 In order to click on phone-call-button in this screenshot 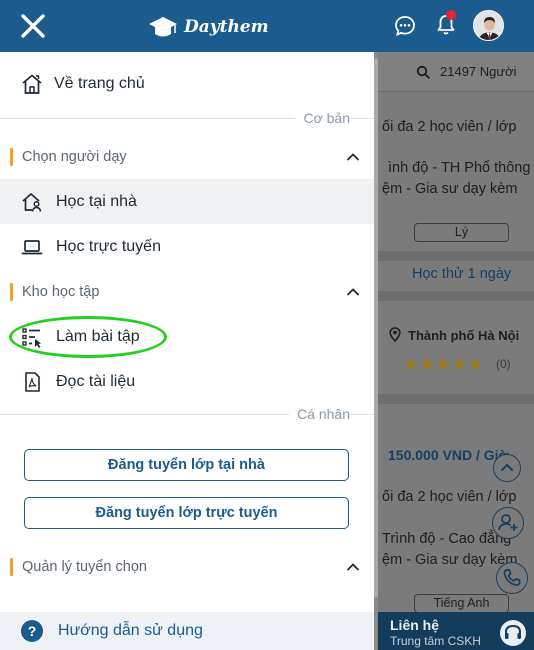, I will do `click(512, 578)`.